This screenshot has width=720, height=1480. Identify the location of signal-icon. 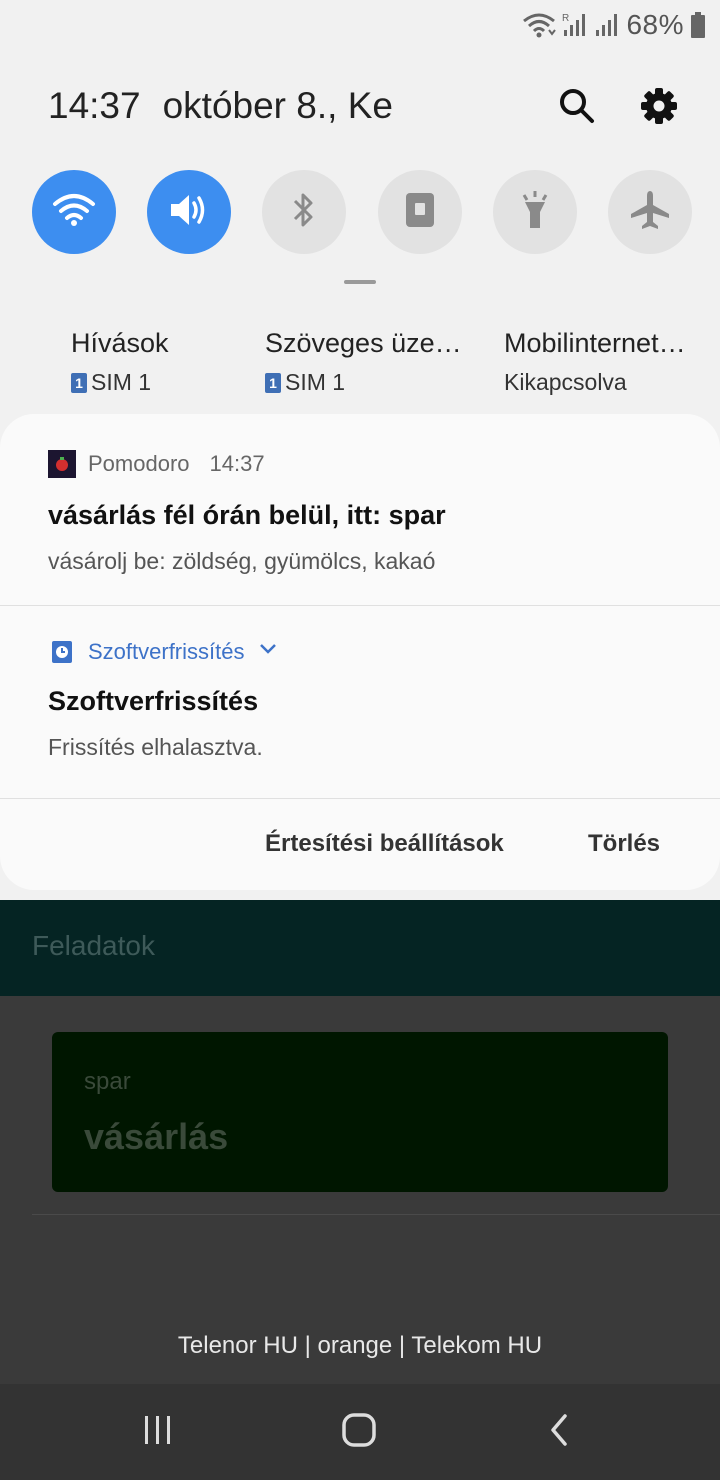
(607, 25).